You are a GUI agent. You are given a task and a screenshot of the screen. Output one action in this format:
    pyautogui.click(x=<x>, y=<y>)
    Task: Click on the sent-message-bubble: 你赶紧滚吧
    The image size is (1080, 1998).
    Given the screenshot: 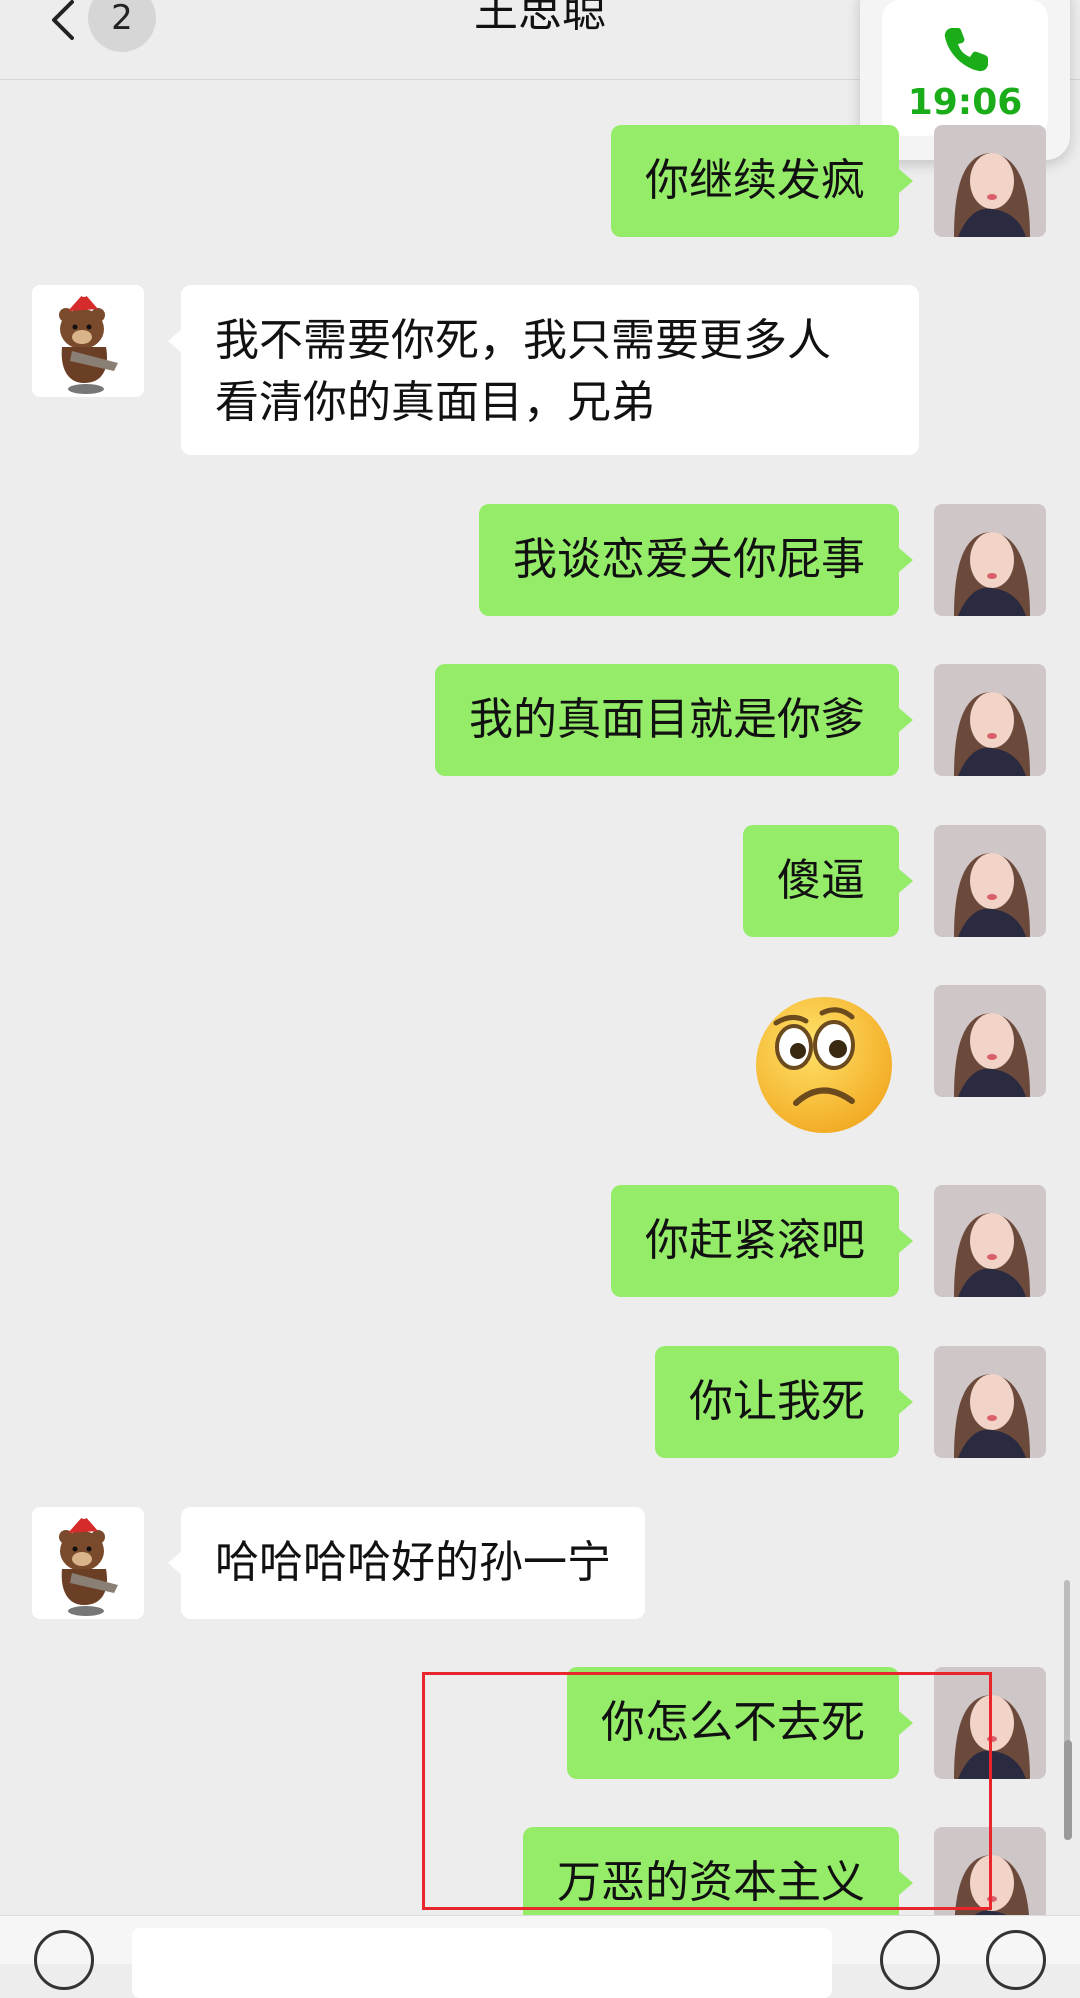 What is the action you would take?
    pyautogui.click(x=755, y=1241)
    